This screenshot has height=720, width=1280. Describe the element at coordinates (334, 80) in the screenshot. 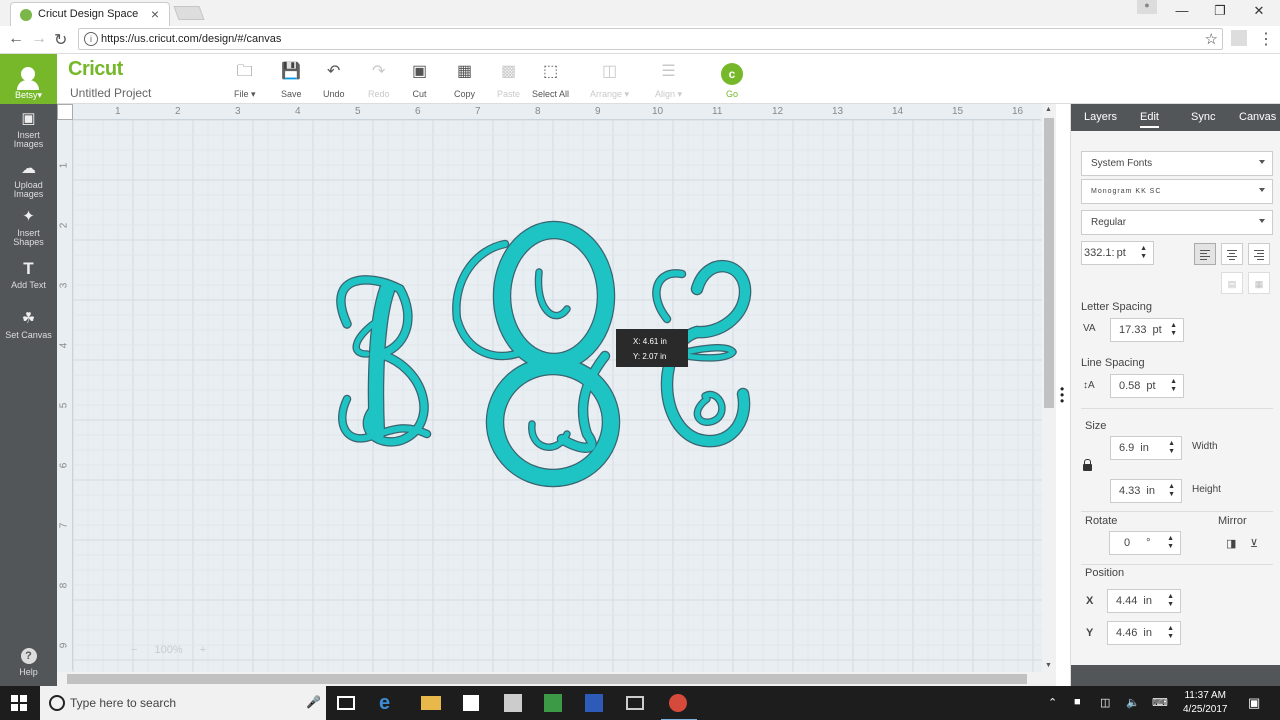

I see `undo-button: ↶ Undo` at that location.